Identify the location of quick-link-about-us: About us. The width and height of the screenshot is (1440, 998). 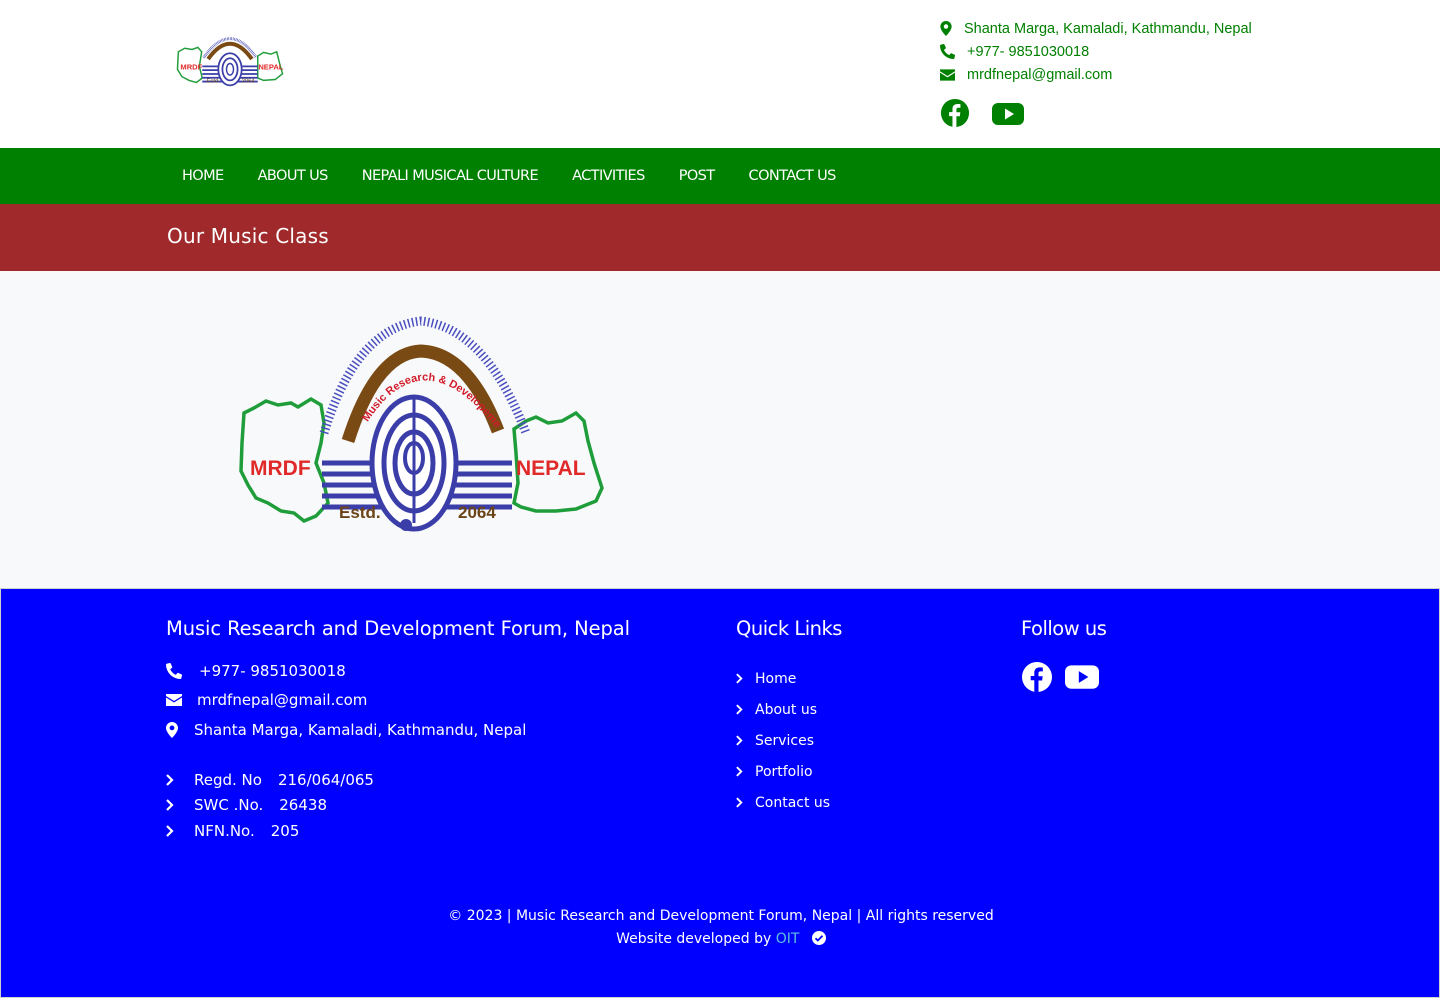
(783, 709).